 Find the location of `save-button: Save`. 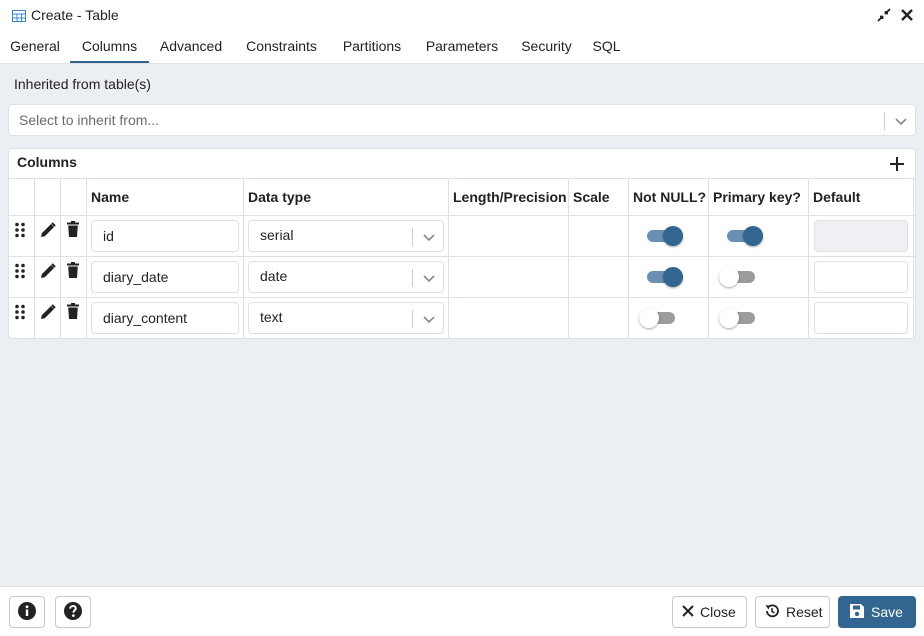

save-button: Save is located at coordinates (877, 612).